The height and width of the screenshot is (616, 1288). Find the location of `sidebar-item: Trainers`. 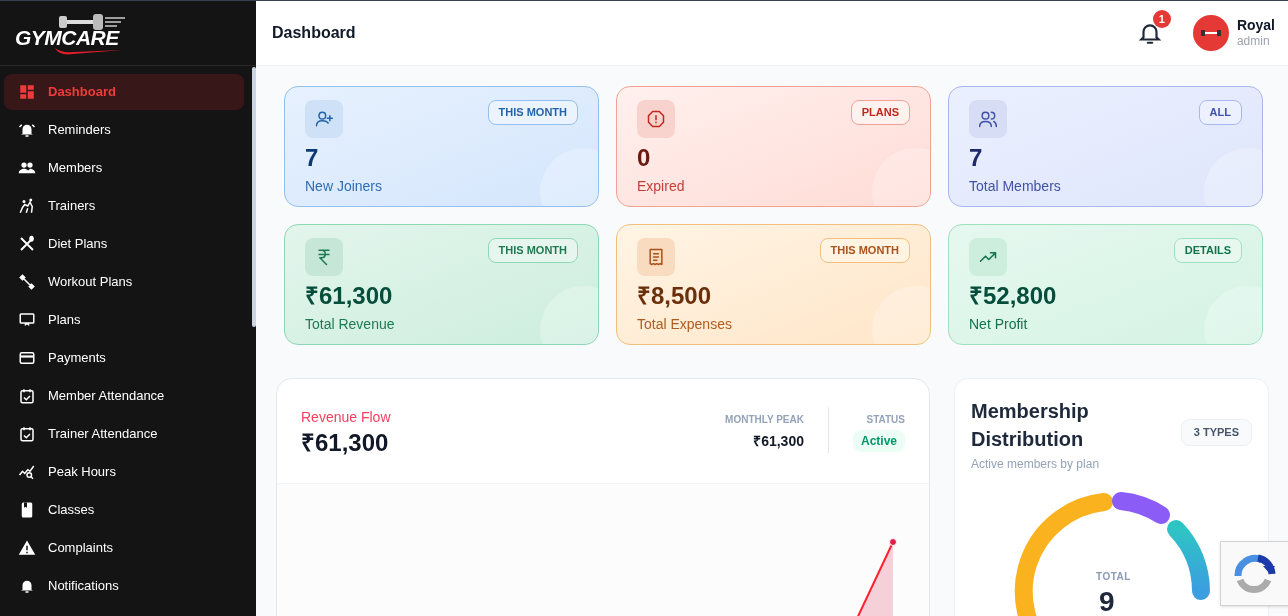

sidebar-item: Trainers is located at coordinates (124, 206).